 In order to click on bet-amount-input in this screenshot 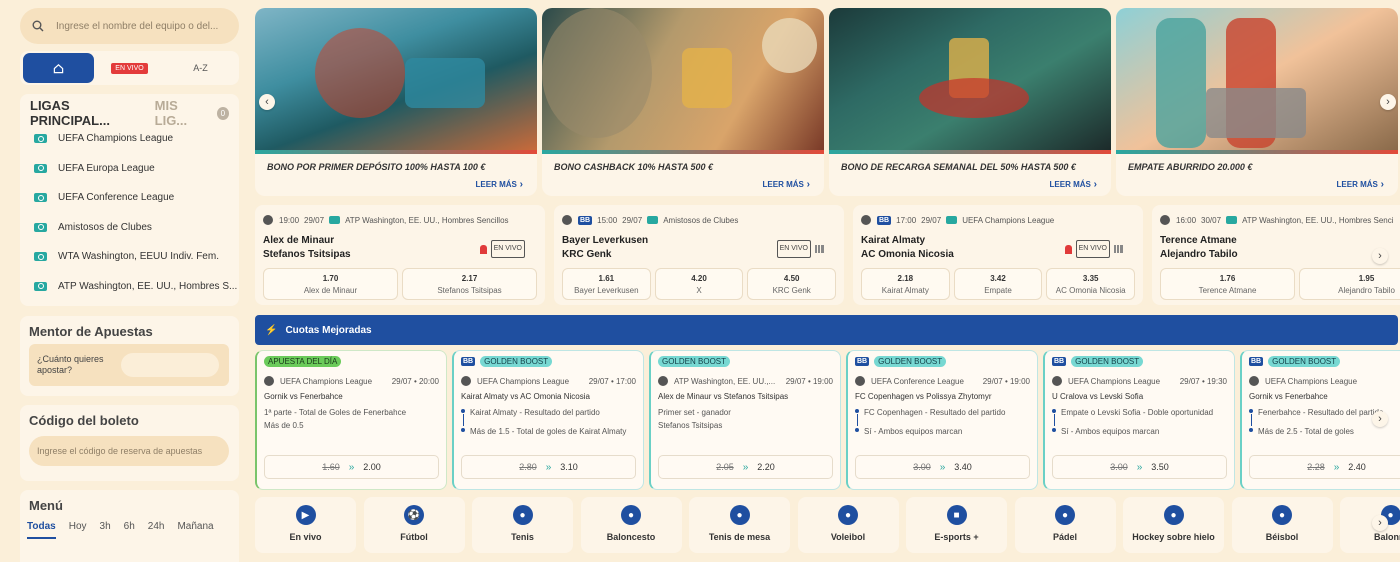, I will do `click(170, 365)`.